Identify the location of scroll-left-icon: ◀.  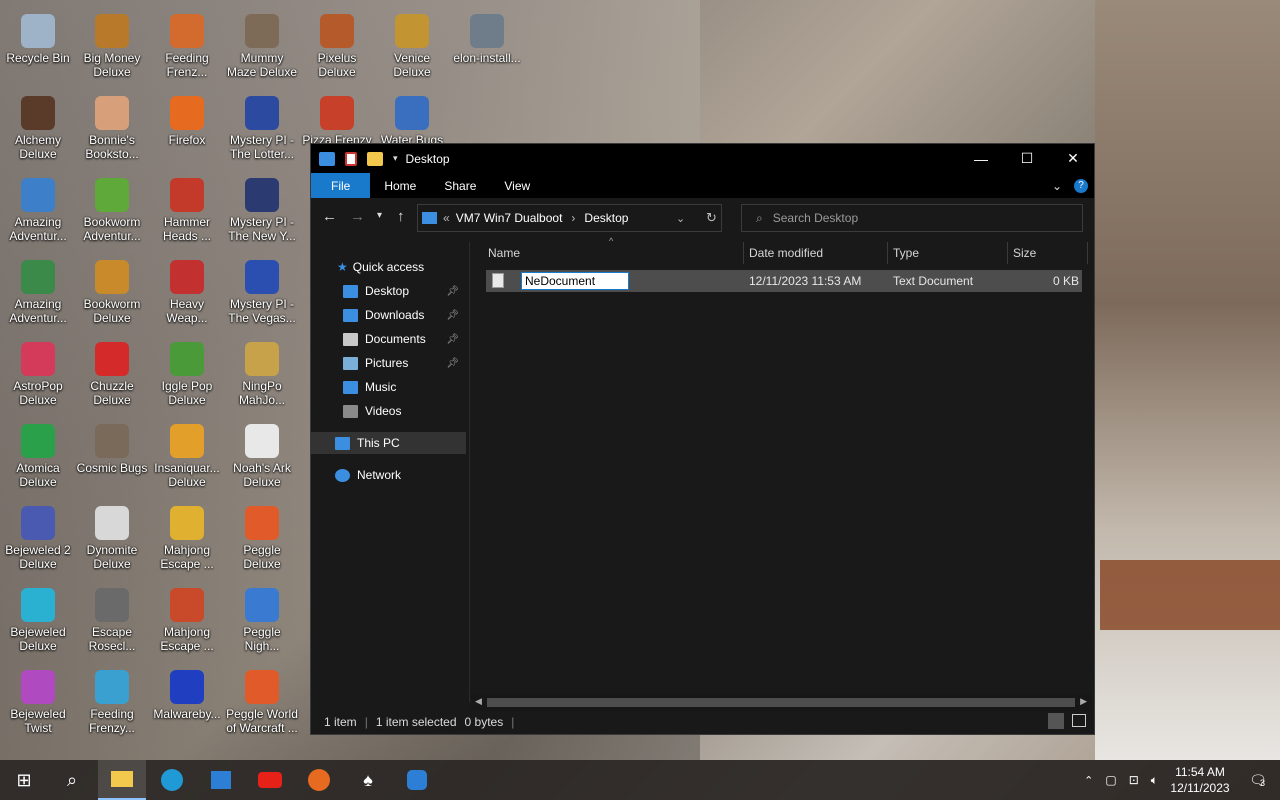
(478, 701).